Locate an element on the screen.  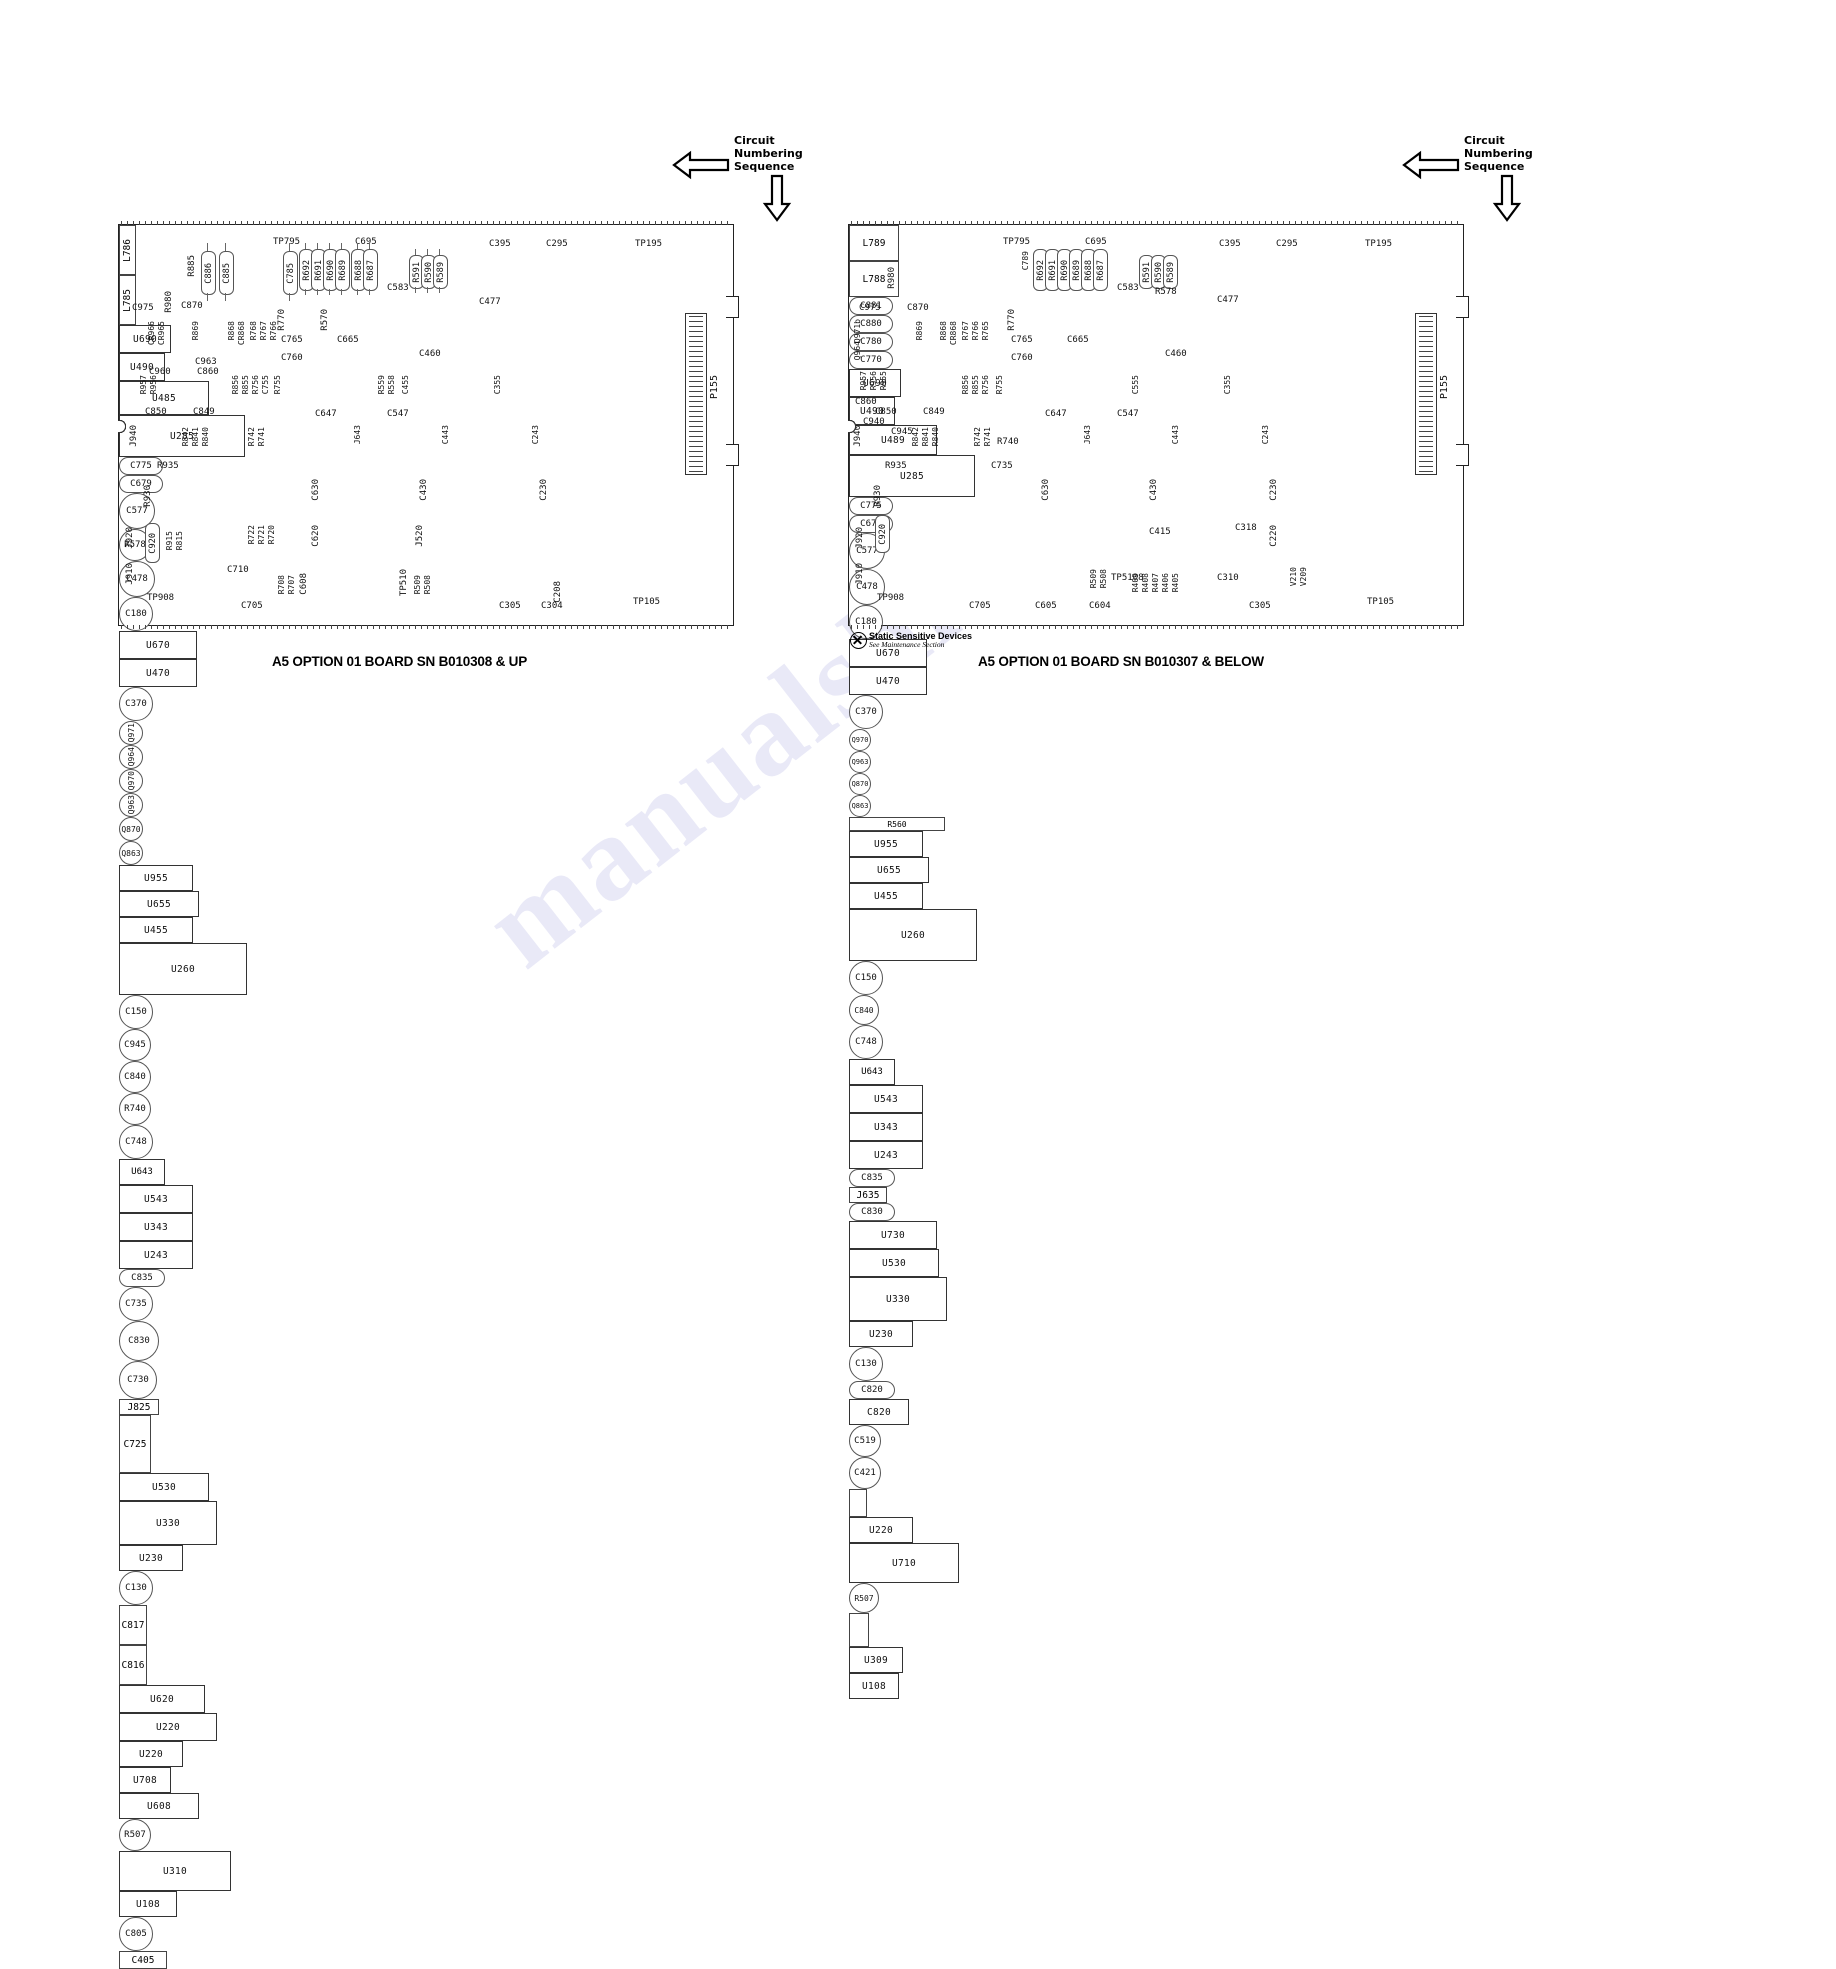
header-right-line2: Numbering is located at coordinates (1498, 153).